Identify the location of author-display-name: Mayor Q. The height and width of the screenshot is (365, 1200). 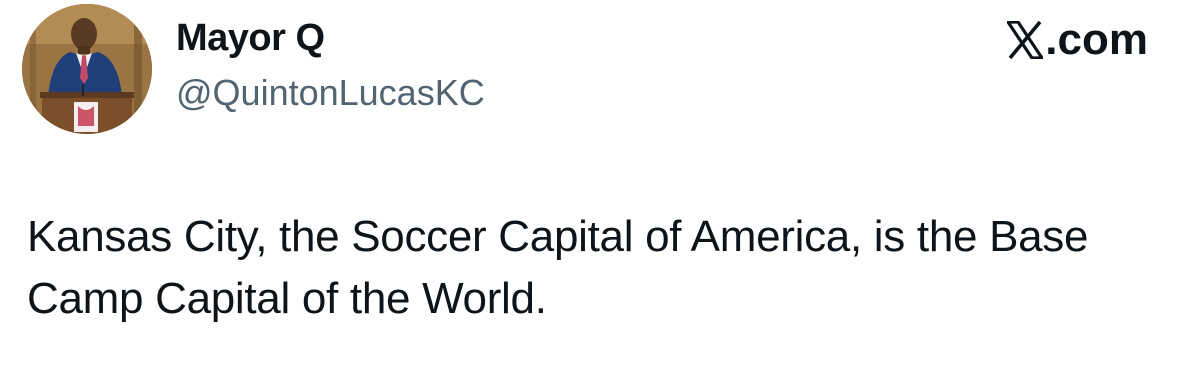
(250, 38).